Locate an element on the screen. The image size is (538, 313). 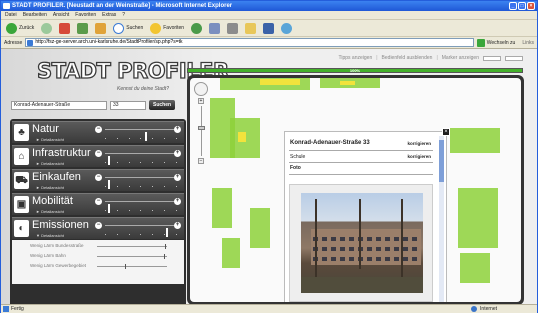
correct-school-link: korrigieren is located at coordinates (419, 156).